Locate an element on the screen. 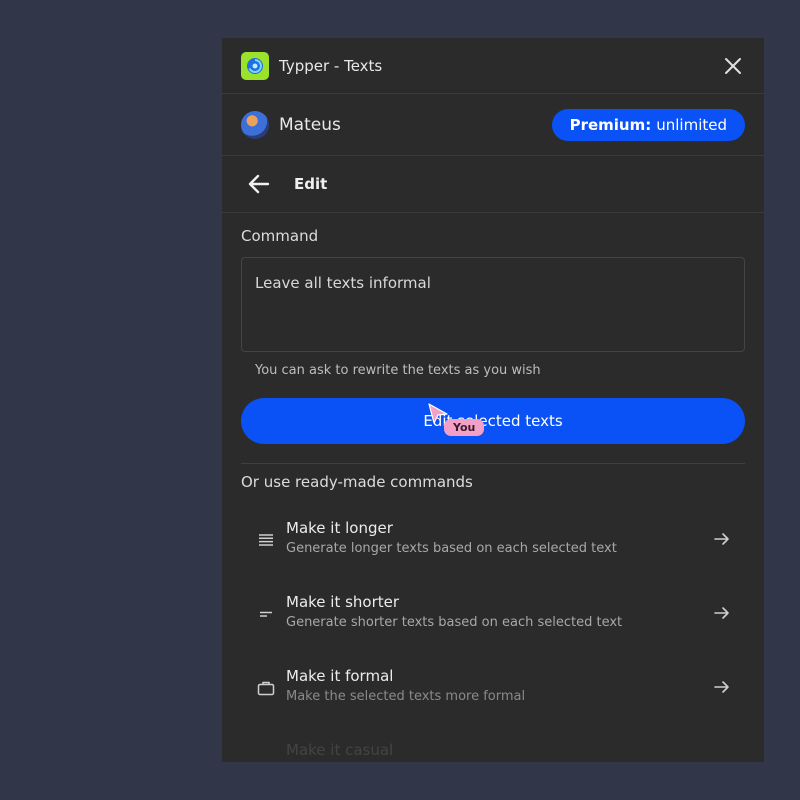 The image size is (800, 800). premium-value: unlimited is located at coordinates (691, 124).